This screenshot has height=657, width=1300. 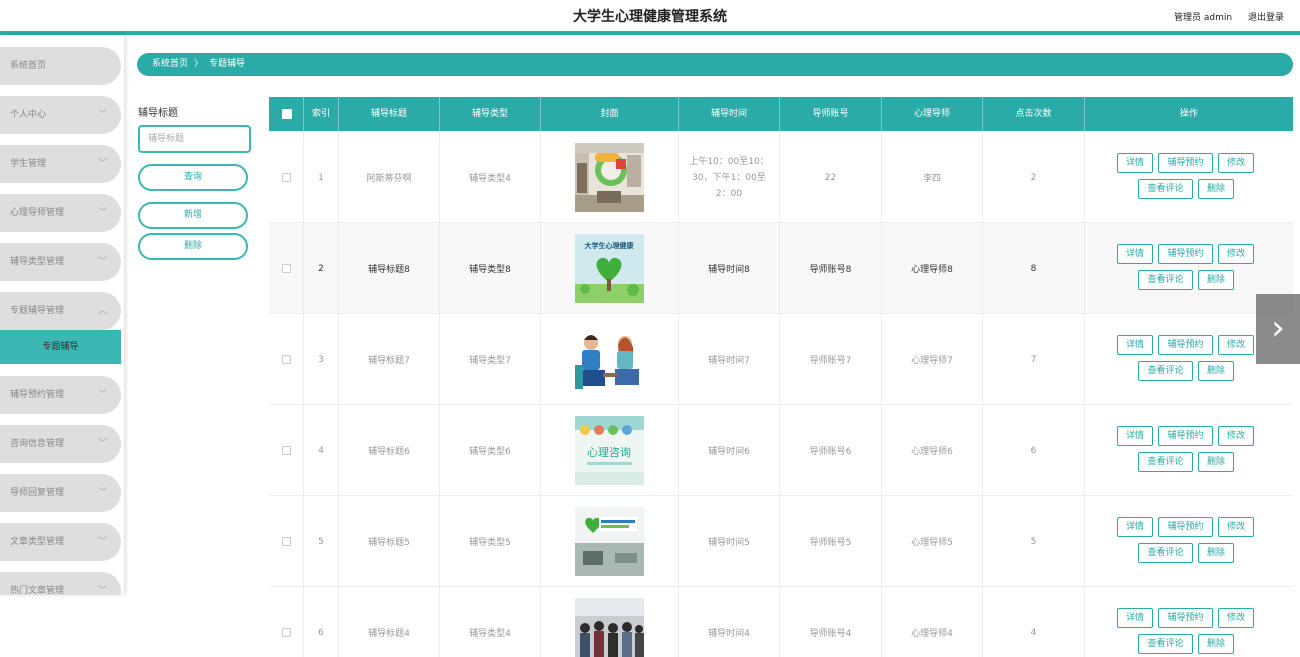 I want to click on sidebar-item-types: 辅导类型管理 ﹀, so click(x=60, y=262).